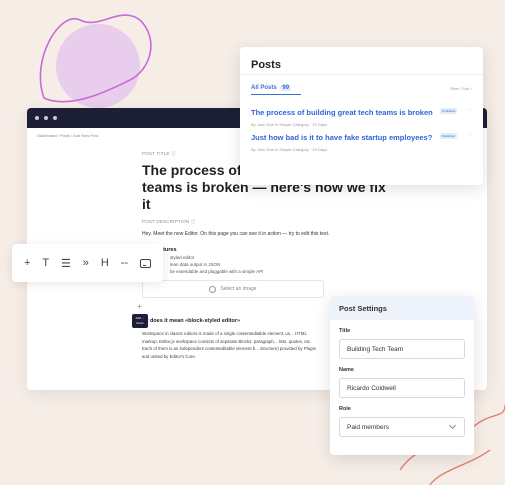 The image size is (505, 485). I want to click on name-field: Ricardo Coldwell, so click(402, 388).